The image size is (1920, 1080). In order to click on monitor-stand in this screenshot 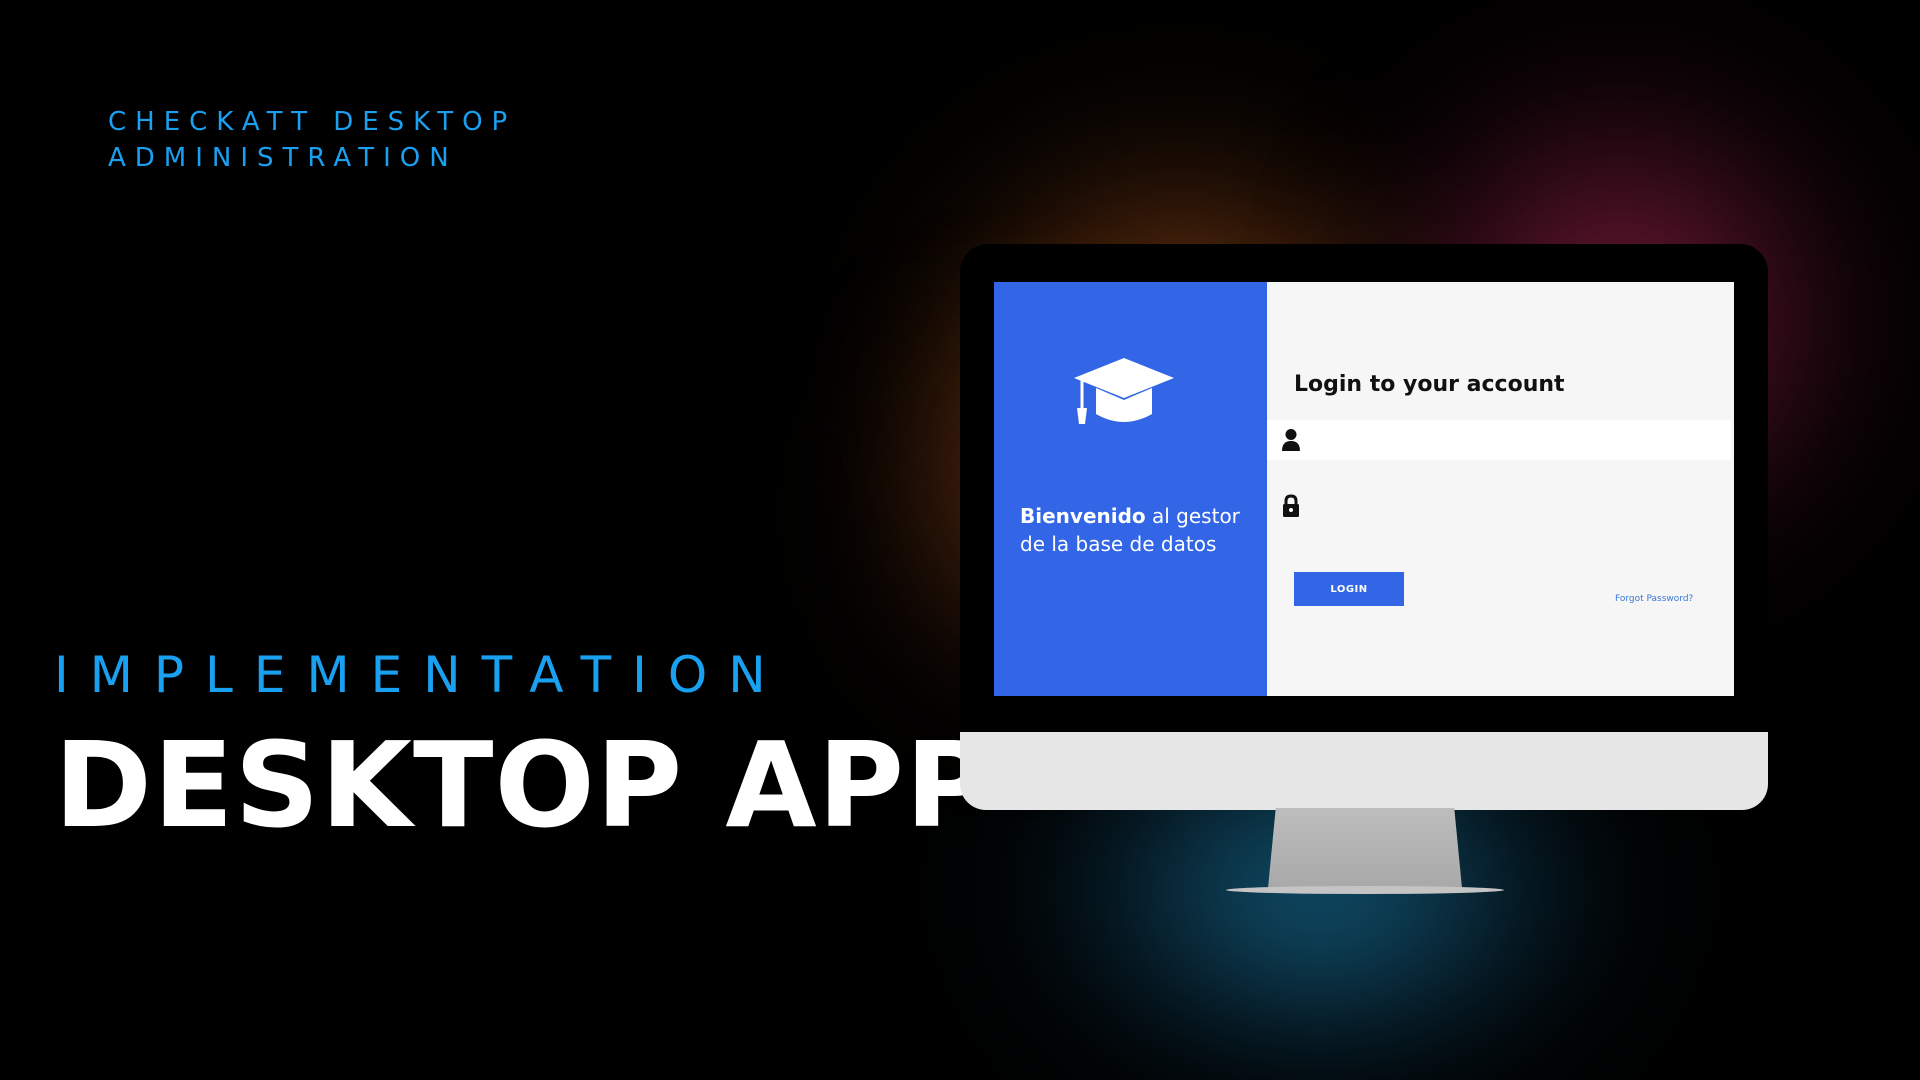, I will do `click(1365, 851)`.